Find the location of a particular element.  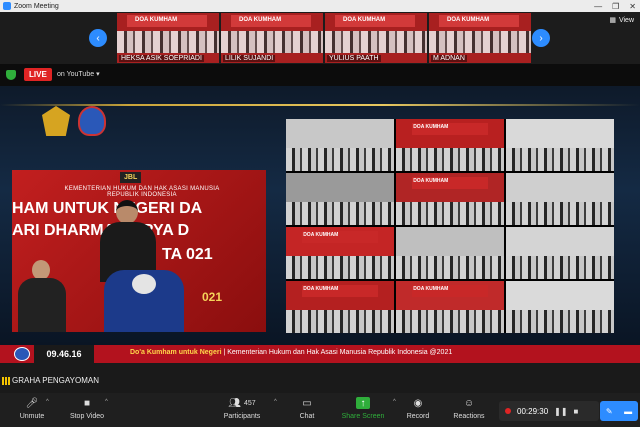

participant-name: LILIK SUJANDI is located at coordinates (249, 58).